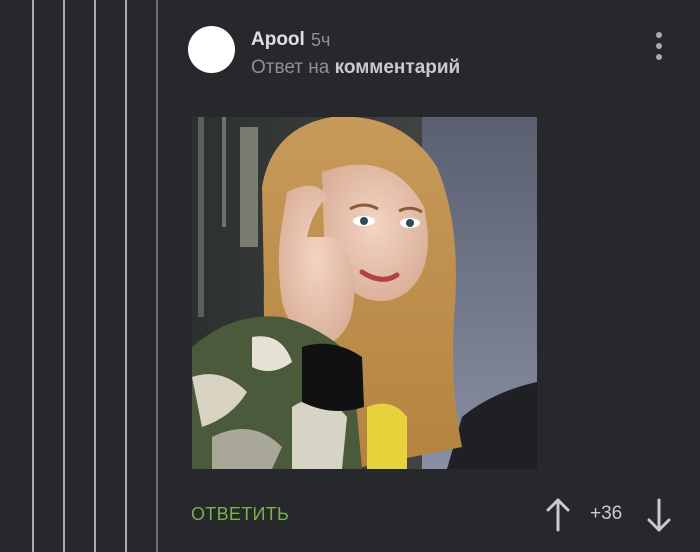  I want to click on arrow-down-icon, so click(659, 515).